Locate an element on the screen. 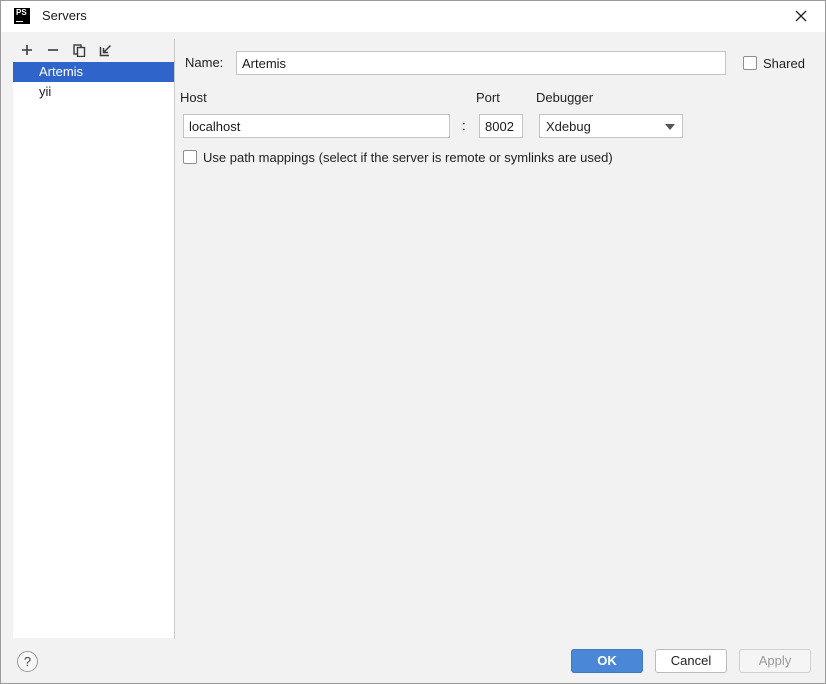 Image resolution: width=826 pixels, height=684 pixels. window-title: Servers is located at coordinates (64, 15).